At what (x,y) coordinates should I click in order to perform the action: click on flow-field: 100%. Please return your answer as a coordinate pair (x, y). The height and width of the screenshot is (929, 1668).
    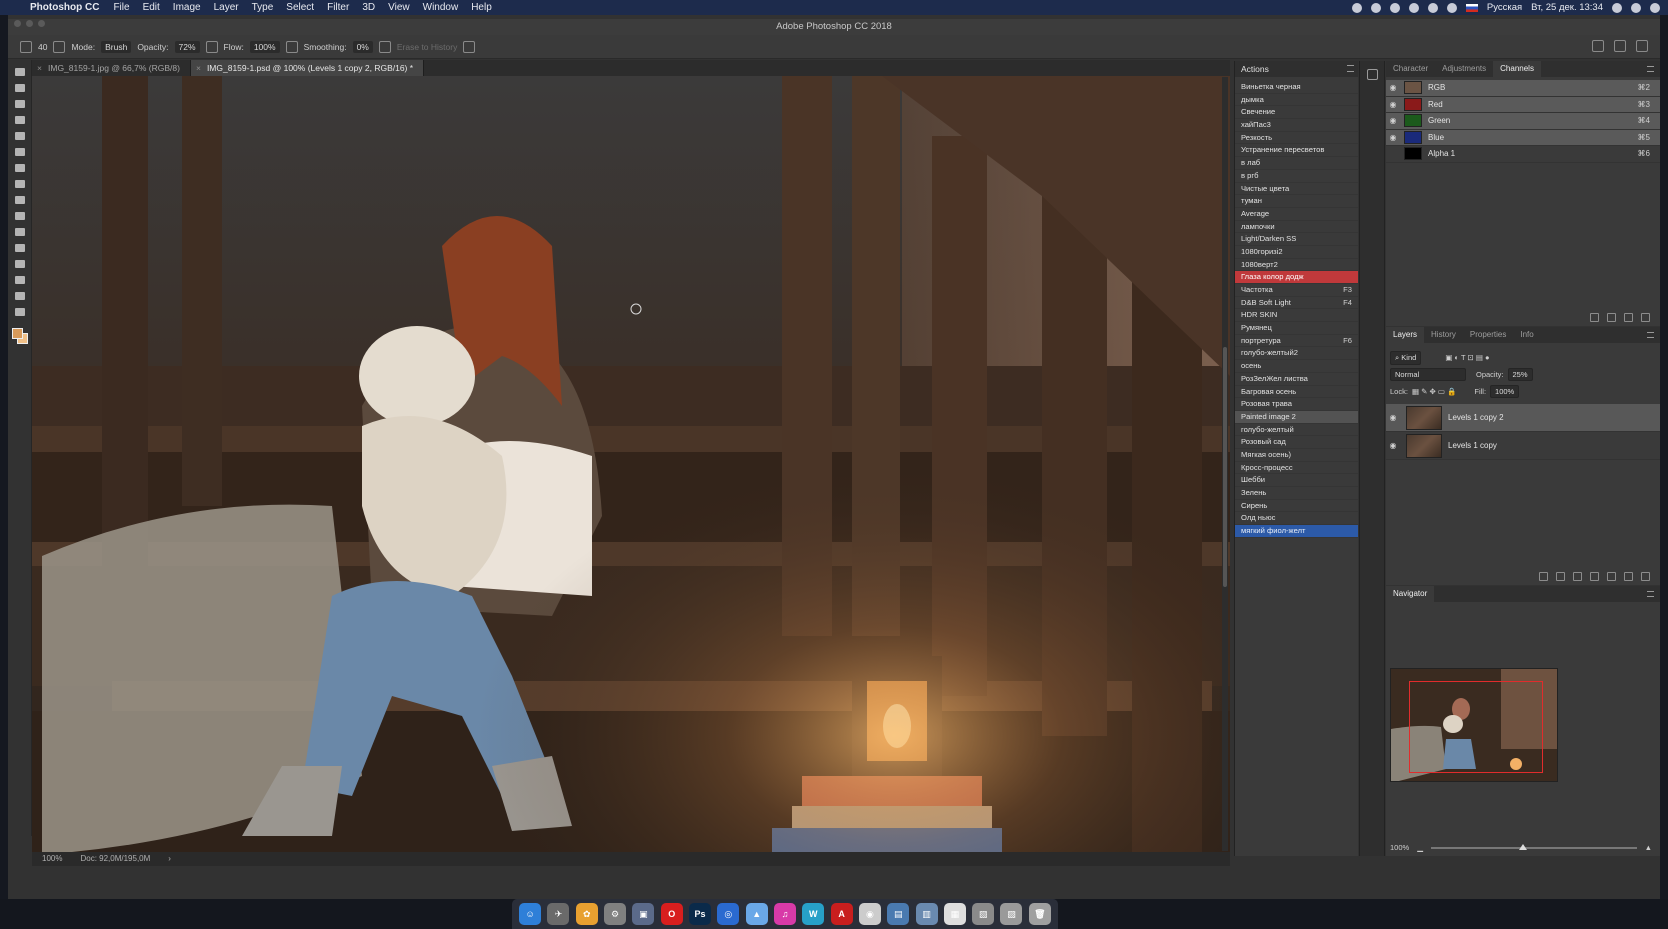
    Looking at the image, I should click on (264, 46).